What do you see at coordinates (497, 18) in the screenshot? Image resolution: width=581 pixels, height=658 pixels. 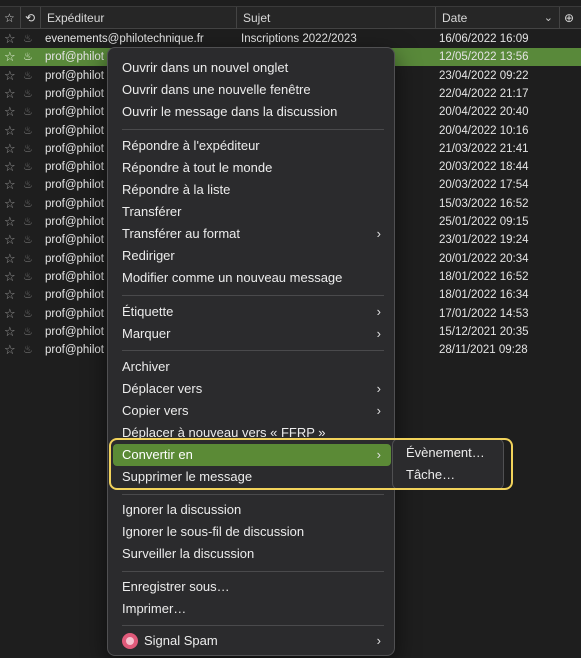 I see `date-column-header: Date ⌄` at bounding box center [497, 18].